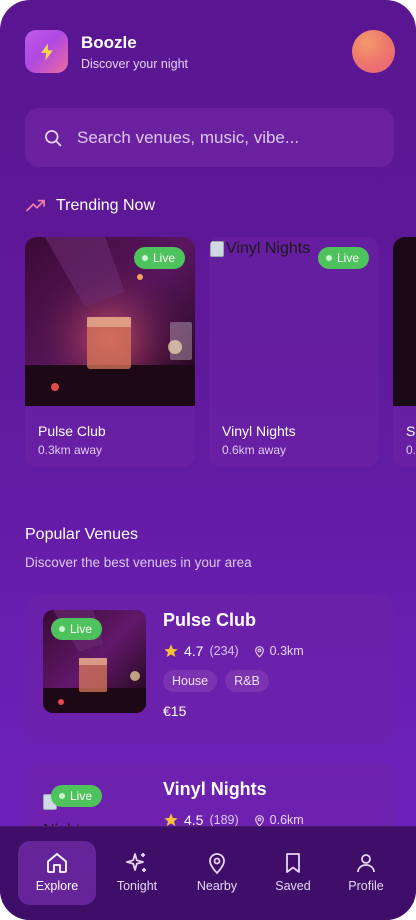  Describe the element at coordinates (247, 681) in the screenshot. I see `genre-tag: R&B` at that location.